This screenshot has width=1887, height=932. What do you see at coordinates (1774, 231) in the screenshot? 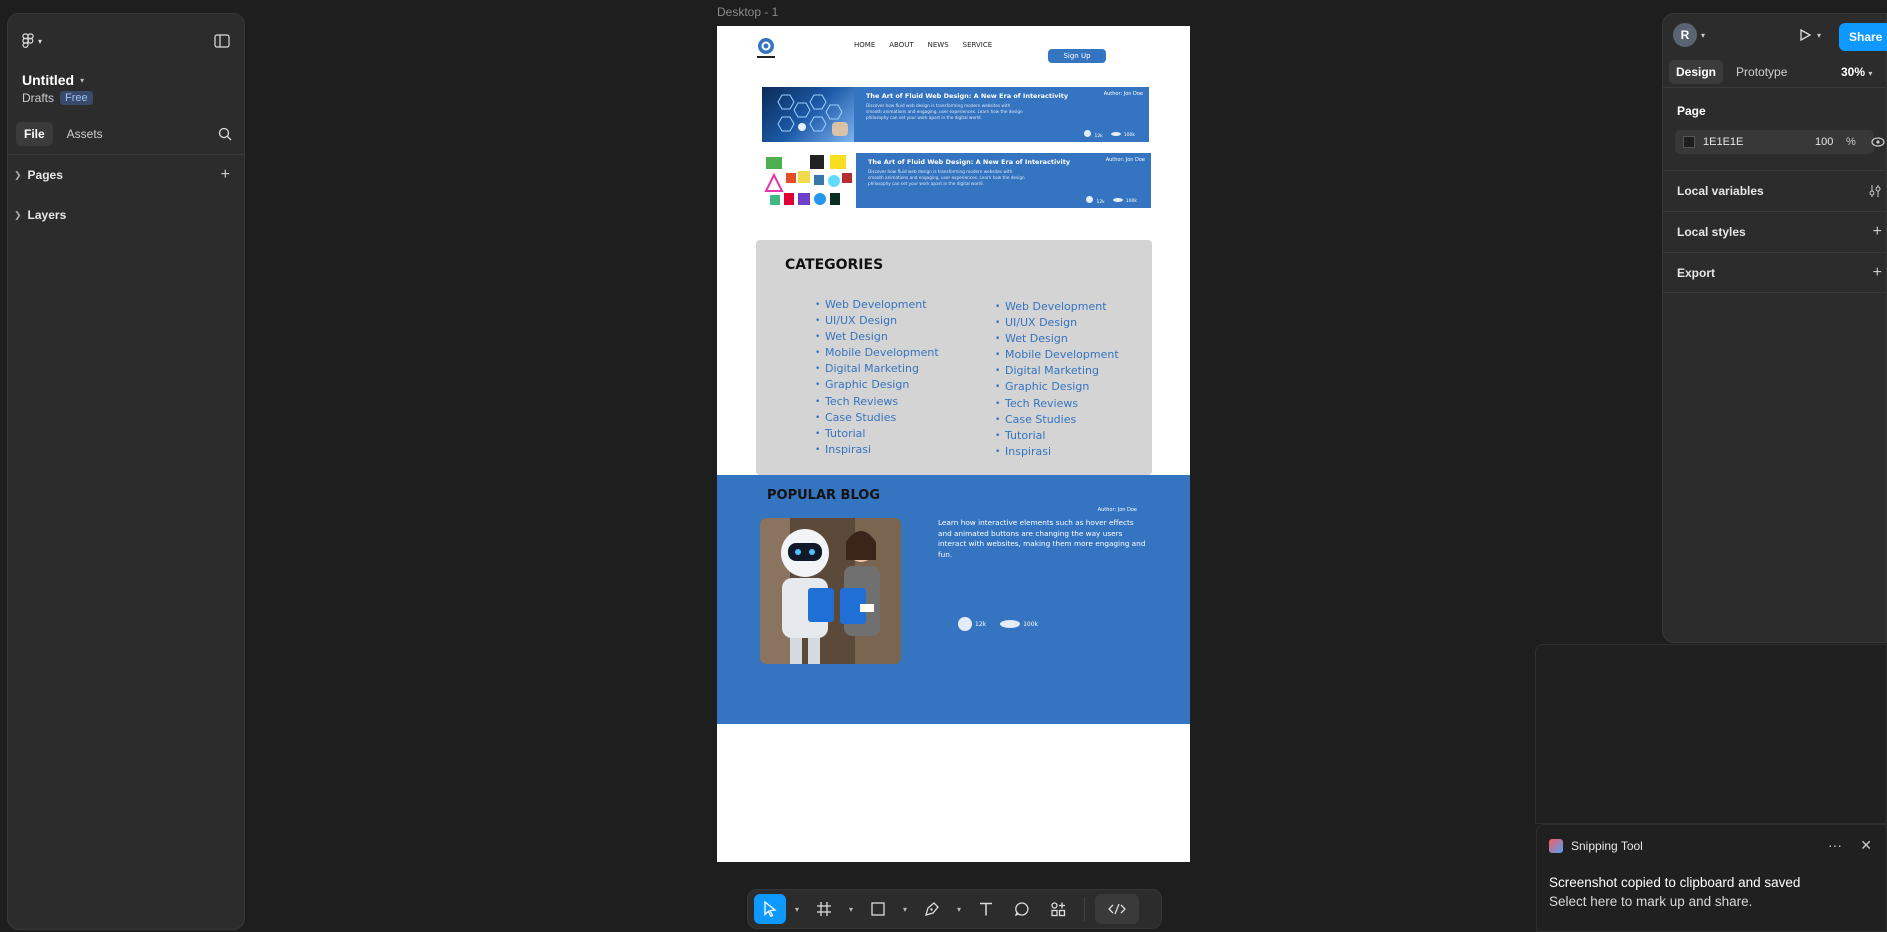
I see `local-styles-row: Local styles +` at bounding box center [1774, 231].